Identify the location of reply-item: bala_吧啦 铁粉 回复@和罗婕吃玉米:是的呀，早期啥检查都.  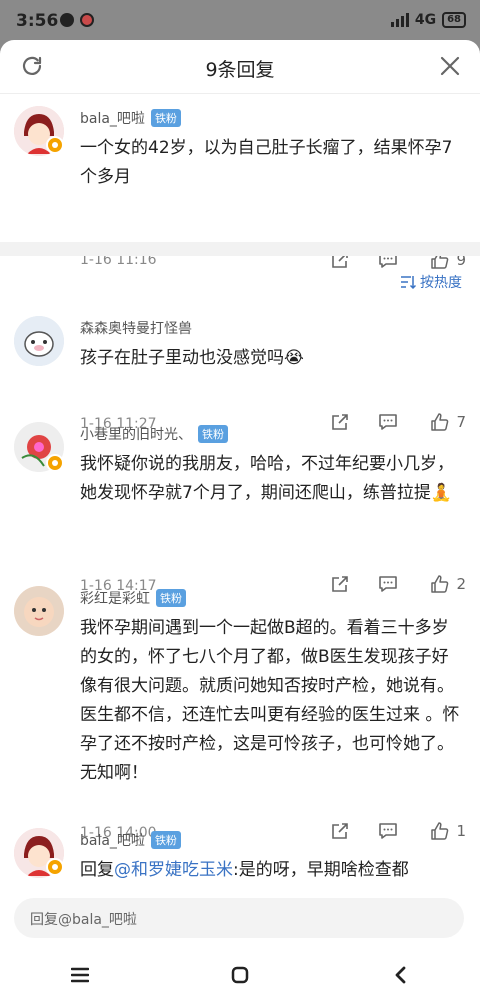
(240, 856).